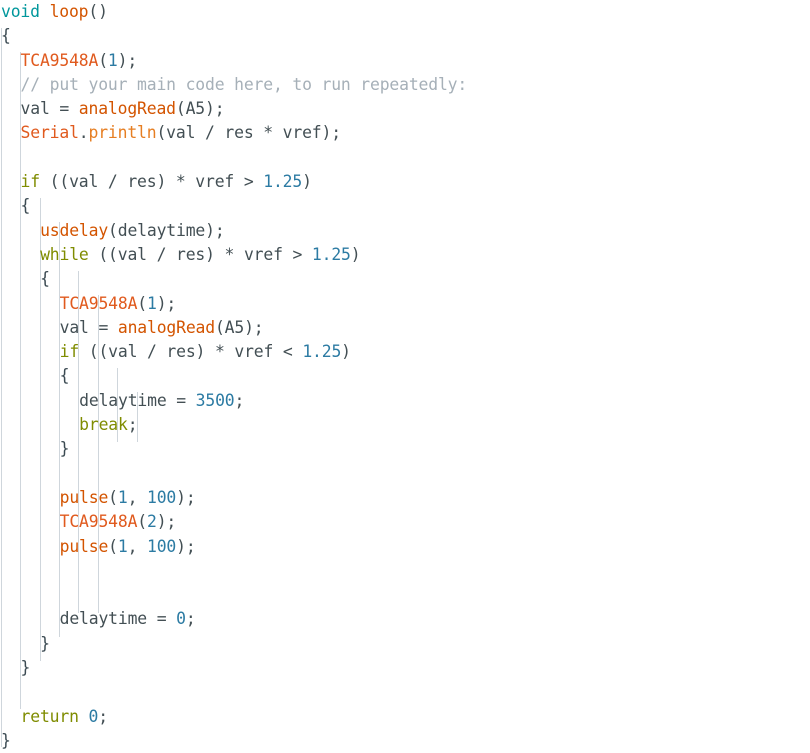  I want to click on code-token: break, so click(103, 425).